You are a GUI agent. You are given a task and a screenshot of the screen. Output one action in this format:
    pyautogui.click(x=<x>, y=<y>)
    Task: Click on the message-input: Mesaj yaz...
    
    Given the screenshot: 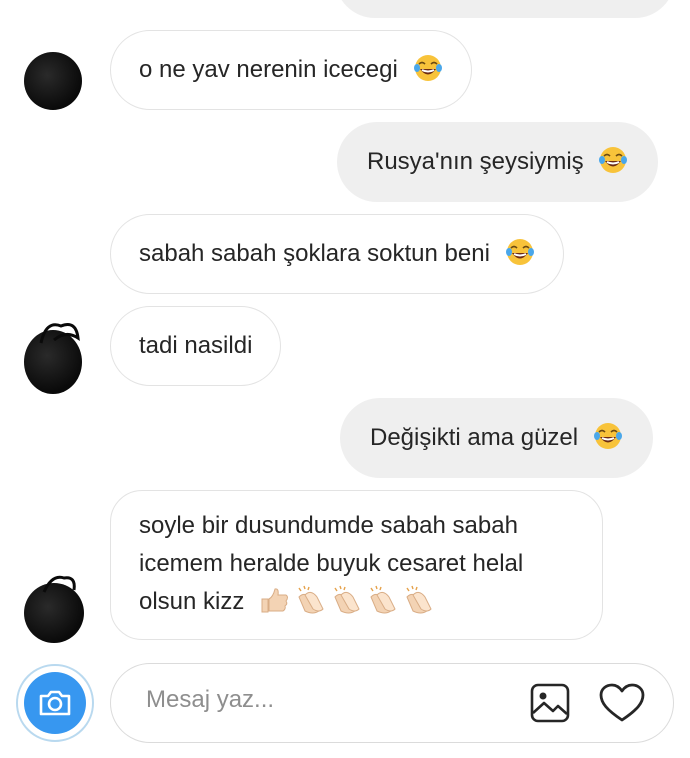 What is the action you would take?
    pyautogui.click(x=392, y=703)
    